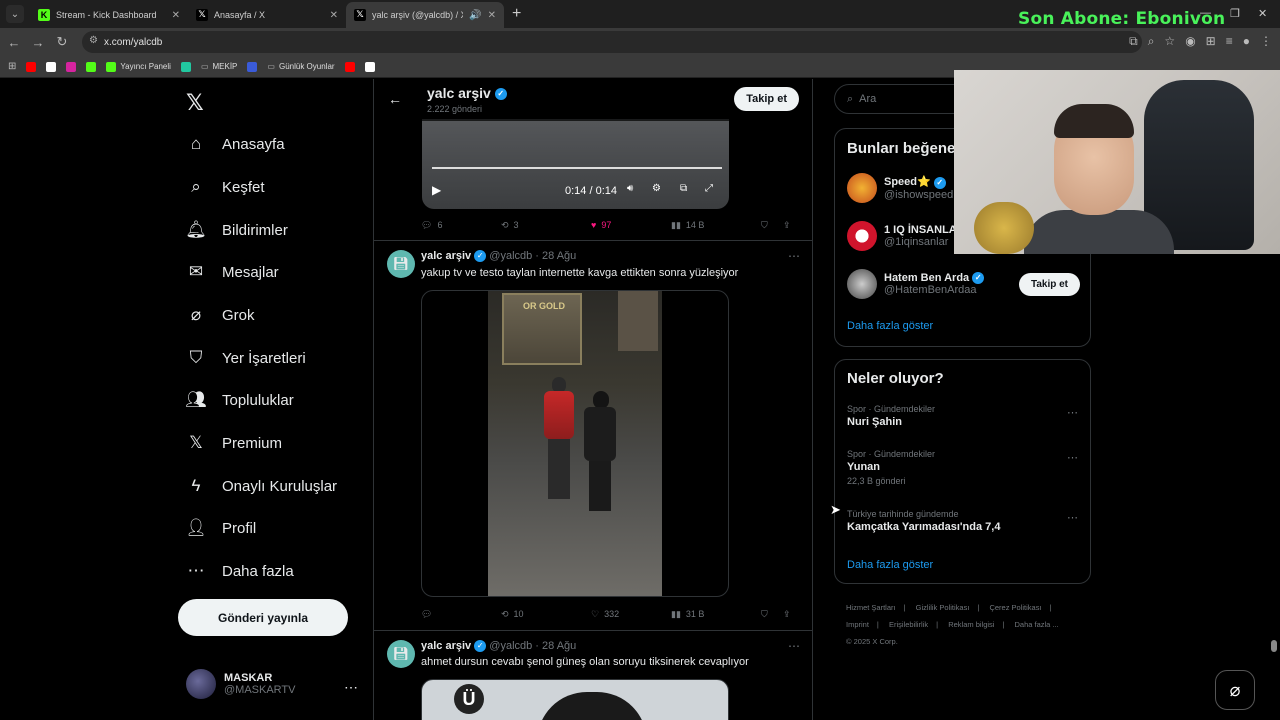  What do you see at coordinates (12, 66) in the screenshot?
I see `apps-icon: ⊞` at bounding box center [12, 66].